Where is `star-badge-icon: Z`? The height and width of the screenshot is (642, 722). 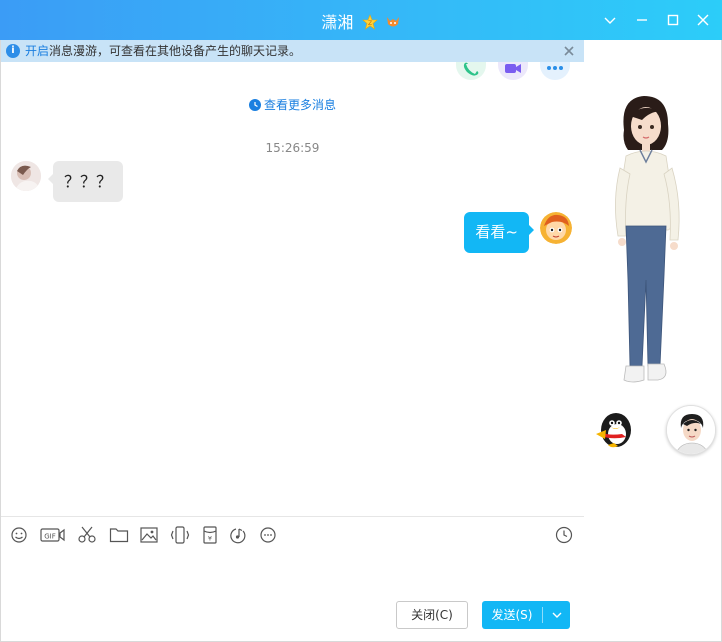
star-badge-icon: Z is located at coordinates (369, 22).